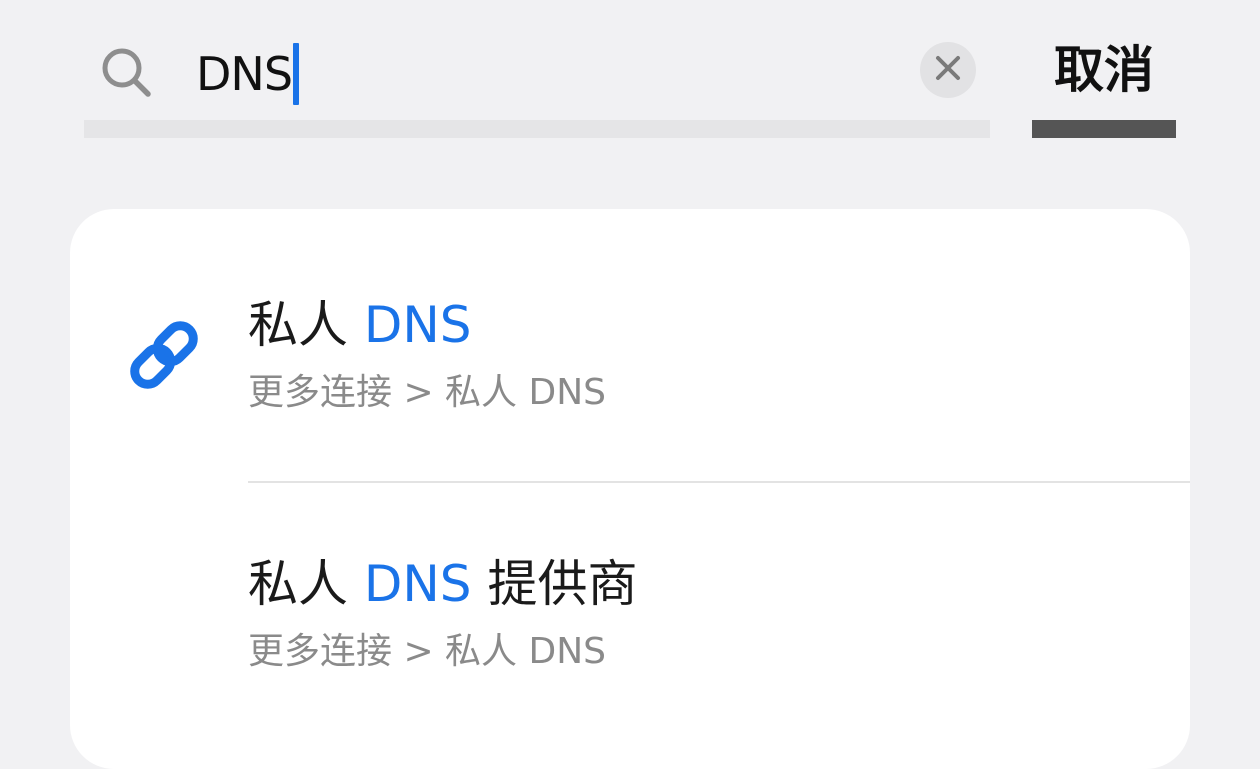 The width and height of the screenshot is (1260, 769). Describe the element at coordinates (164, 355) in the screenshot. I see `link-icon` at that location.